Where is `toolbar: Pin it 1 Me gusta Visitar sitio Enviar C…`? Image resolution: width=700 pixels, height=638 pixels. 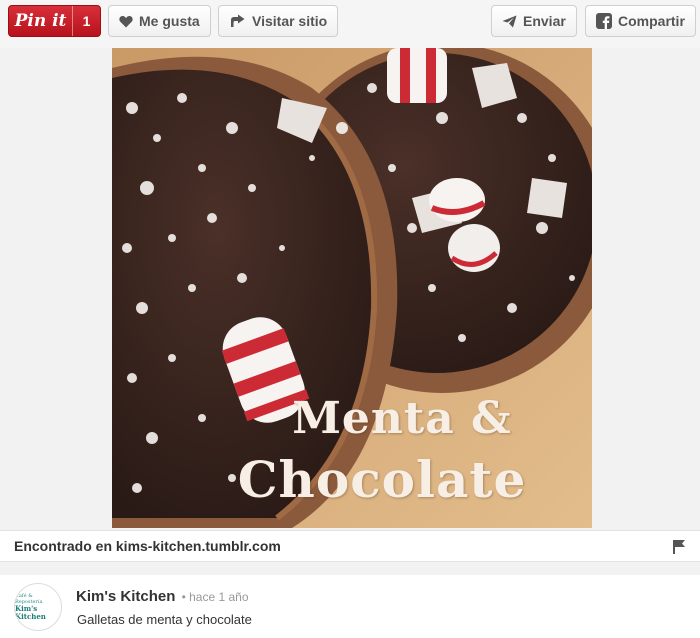
toolbar: Pin it 1 Me gusta Visitar sitio Enviar C… is located at coordinates (350, 24).